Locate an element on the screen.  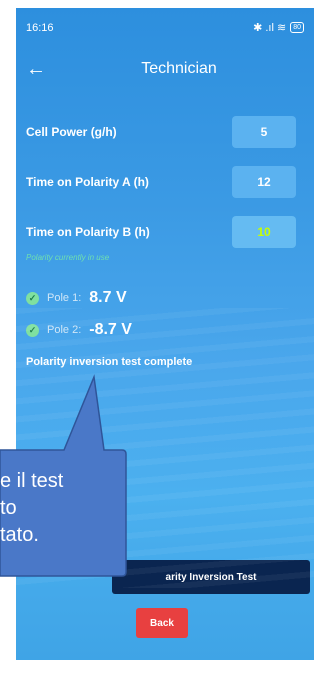
status-time: 16:16 is located at coordinates (40, 28).